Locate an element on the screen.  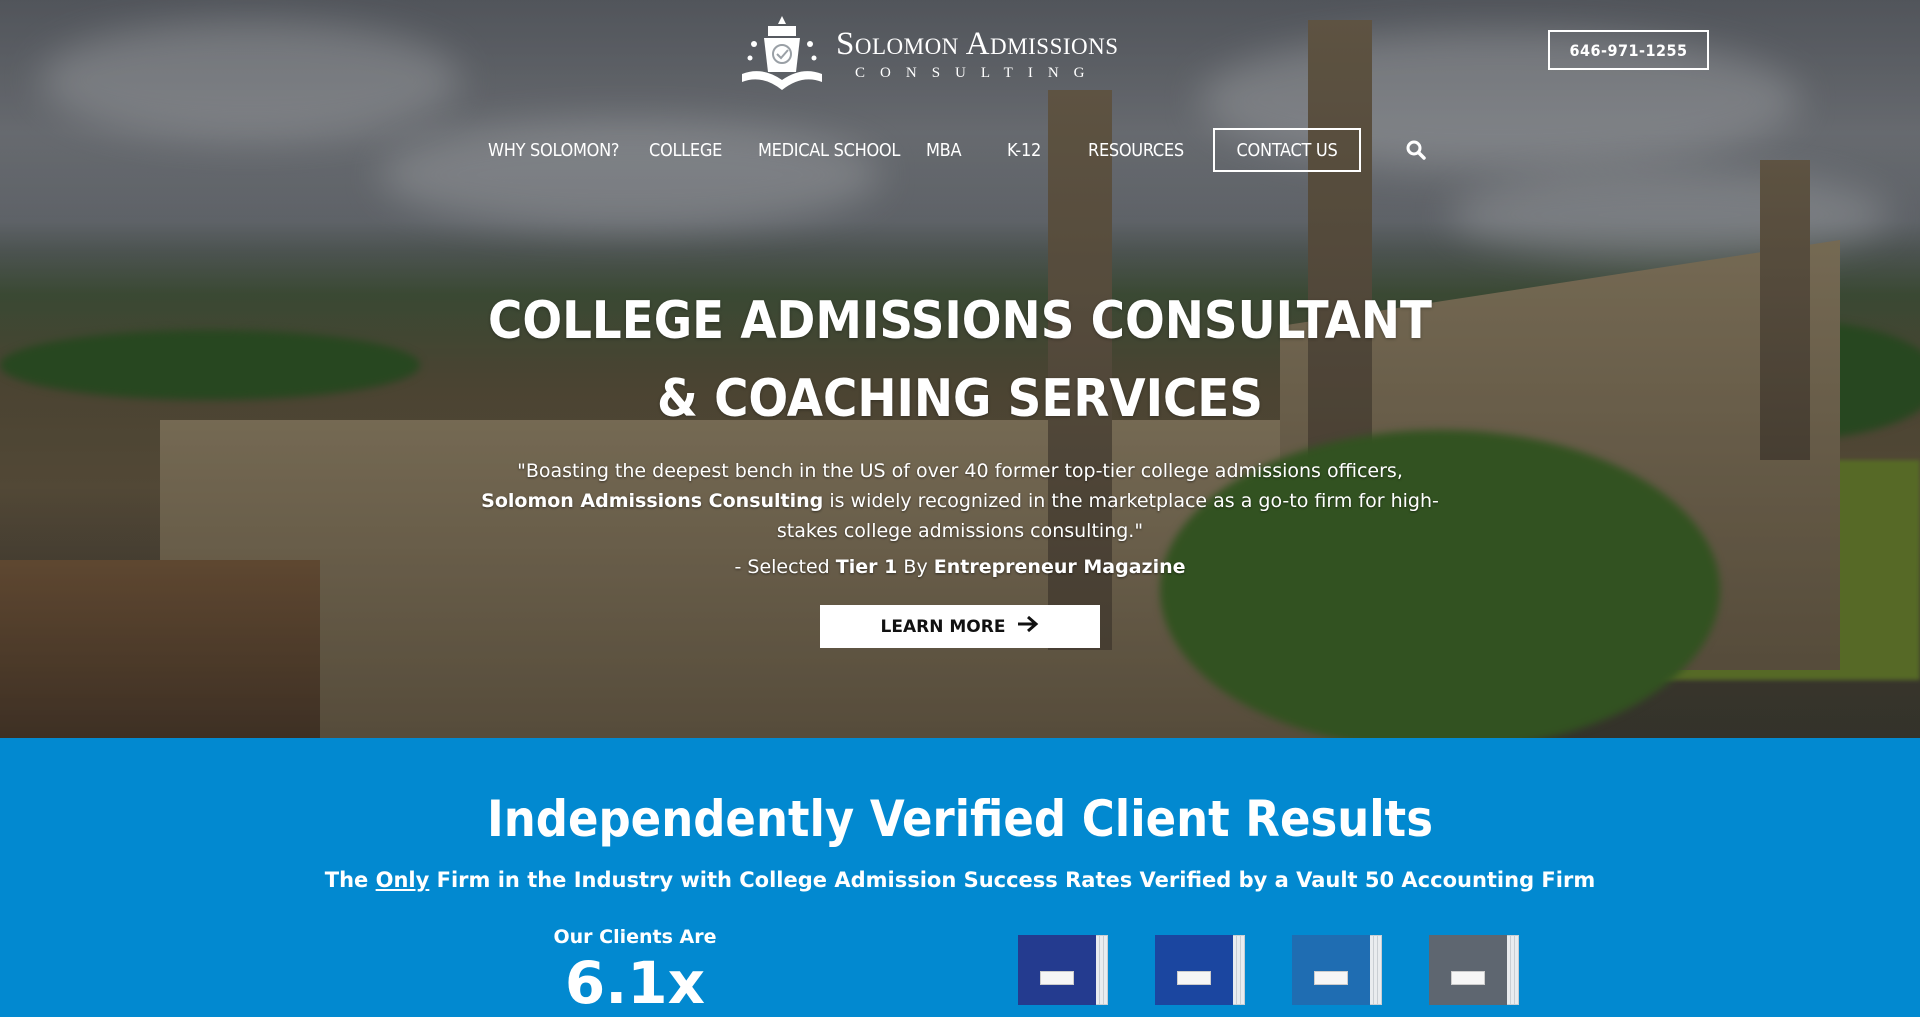
nav-item-mba: MBA is located at coordinates (944, 150).